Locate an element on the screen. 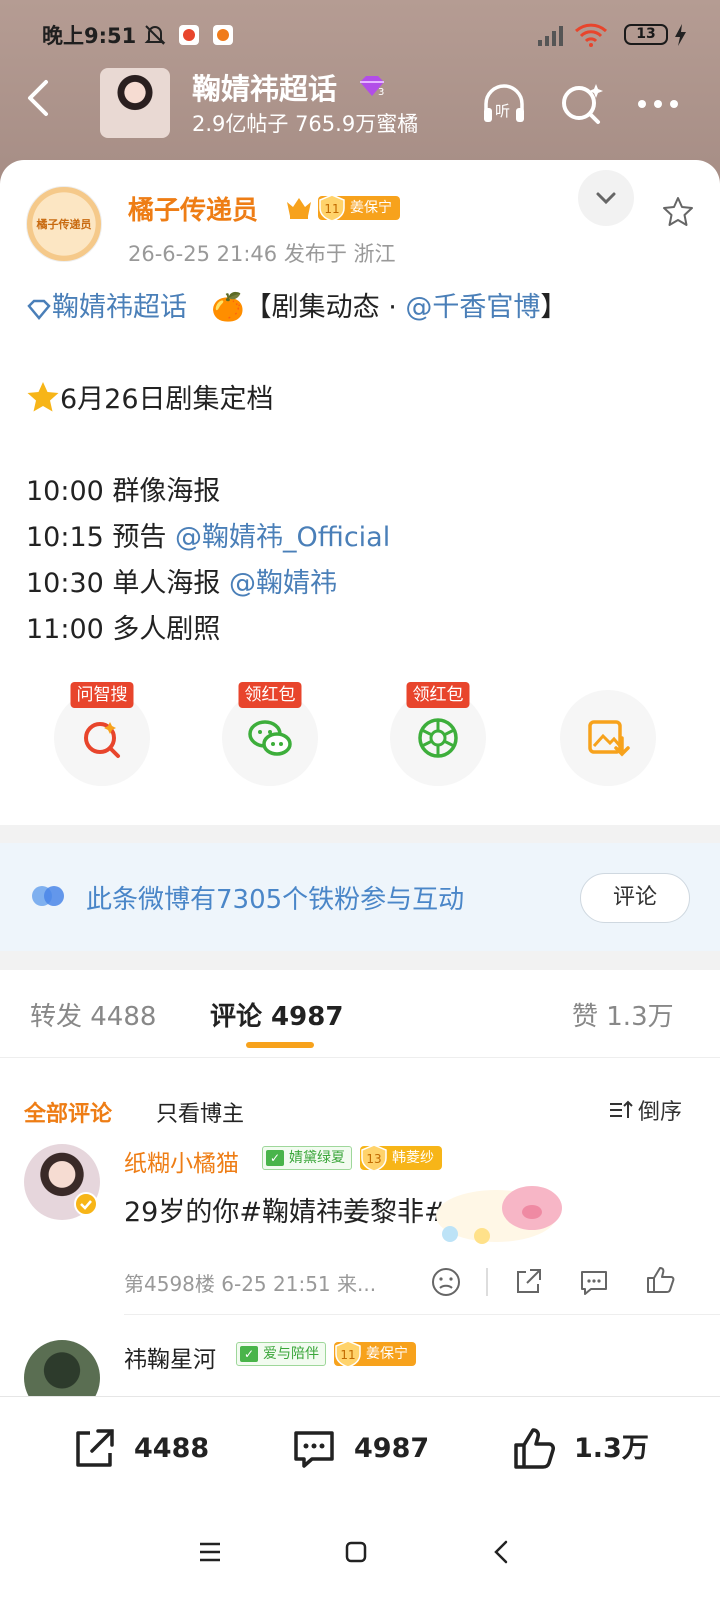  bottom-comment-button: 4987 is located at coordinates (360, 1449).